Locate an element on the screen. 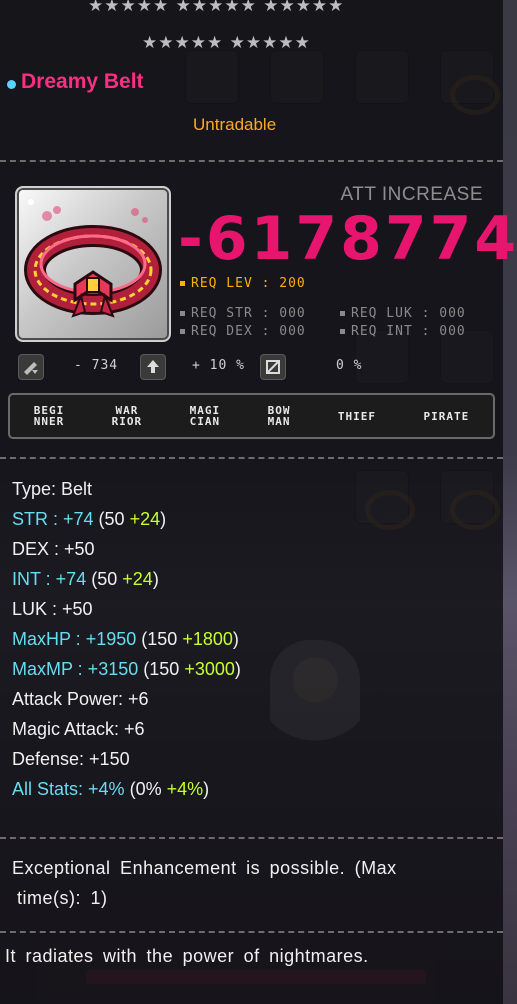 The image size is (517, 1004). stat-maxhp-base: 150 is located at coordinates (162, 639).